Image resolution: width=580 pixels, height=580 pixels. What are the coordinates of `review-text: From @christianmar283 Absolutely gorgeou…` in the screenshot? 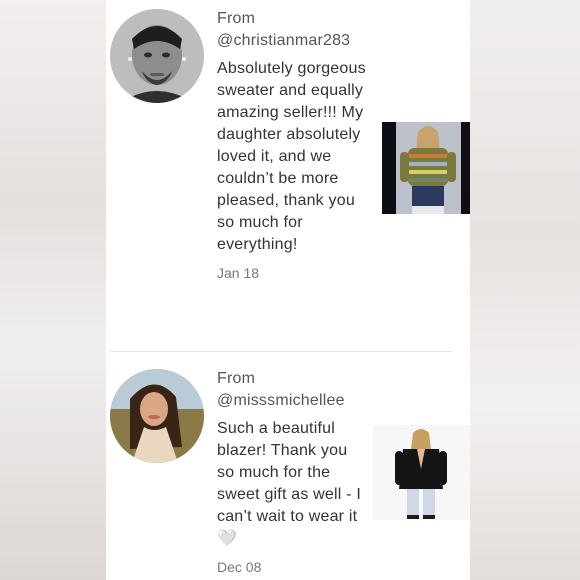 It's located at (292, 145).